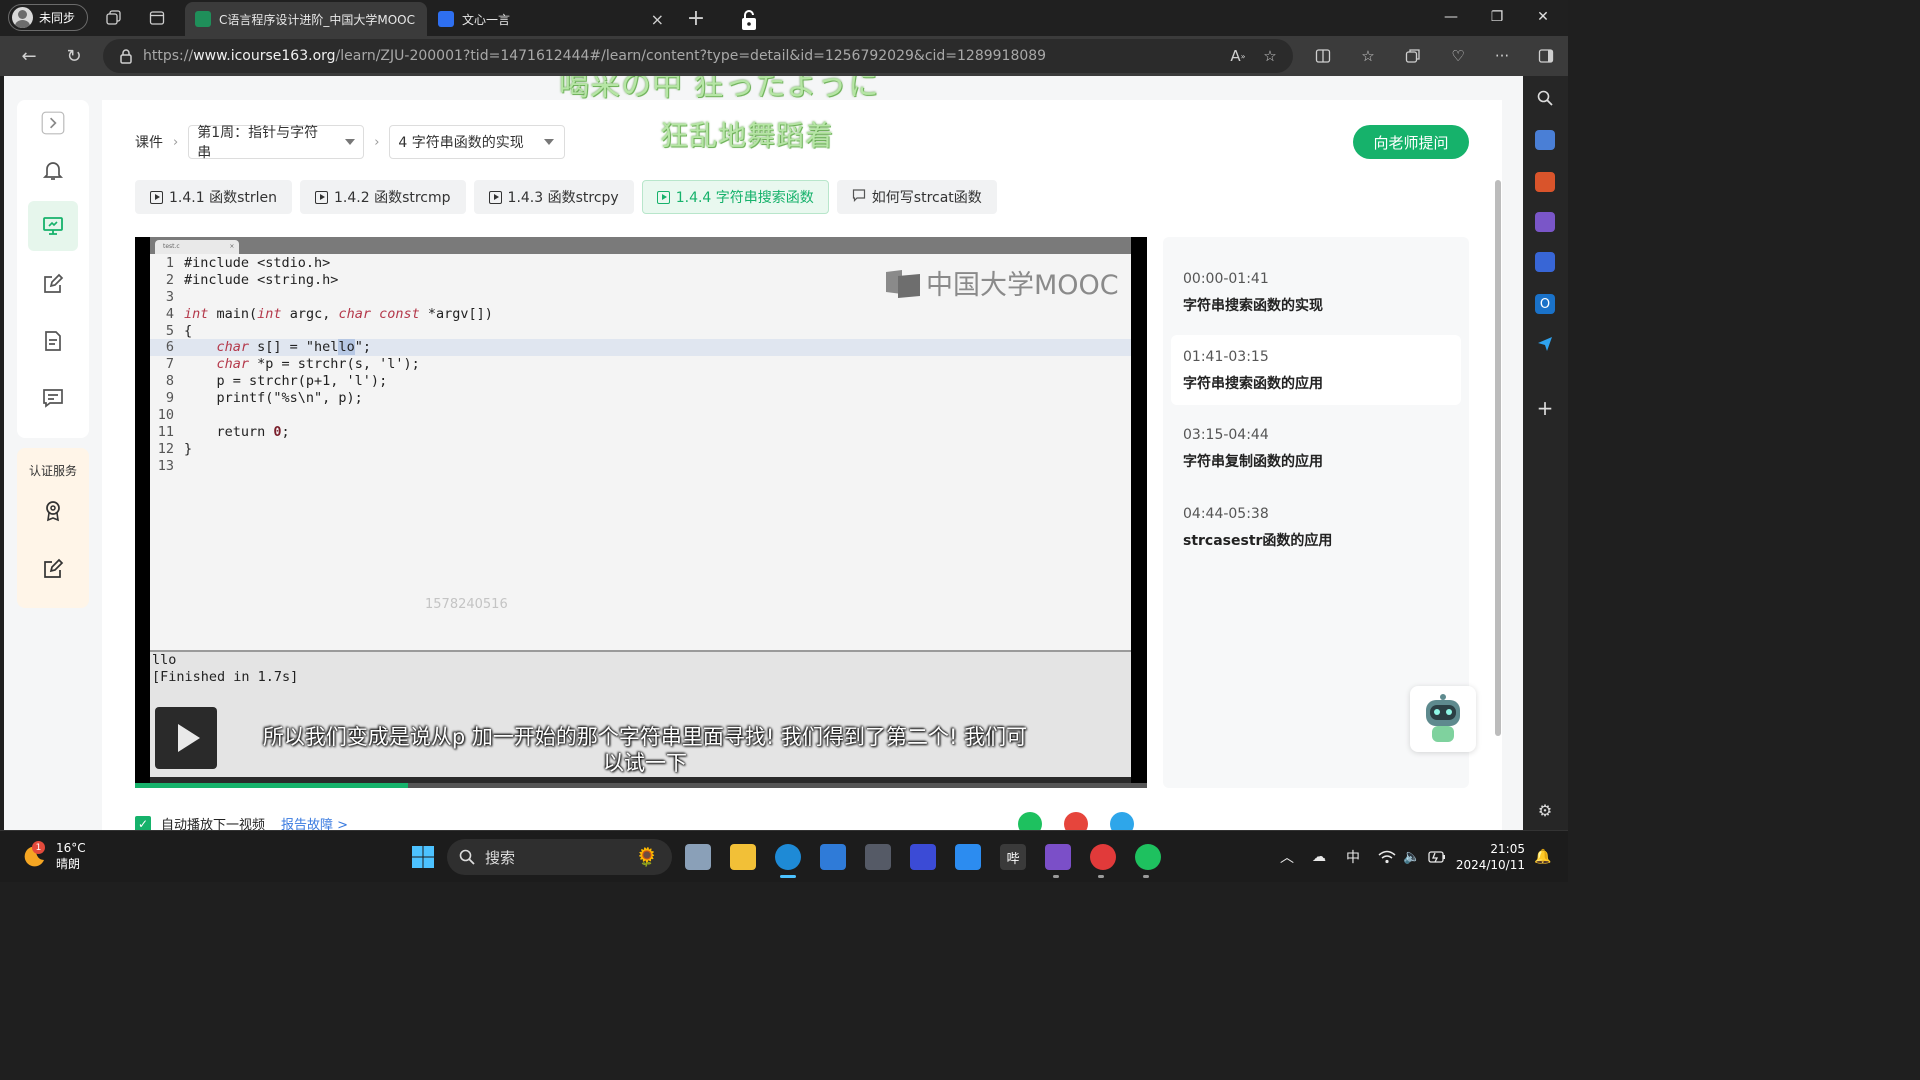 The image size is (1920, 1080). I want to click on favorites-icon: ☆, so click(1368, 56).